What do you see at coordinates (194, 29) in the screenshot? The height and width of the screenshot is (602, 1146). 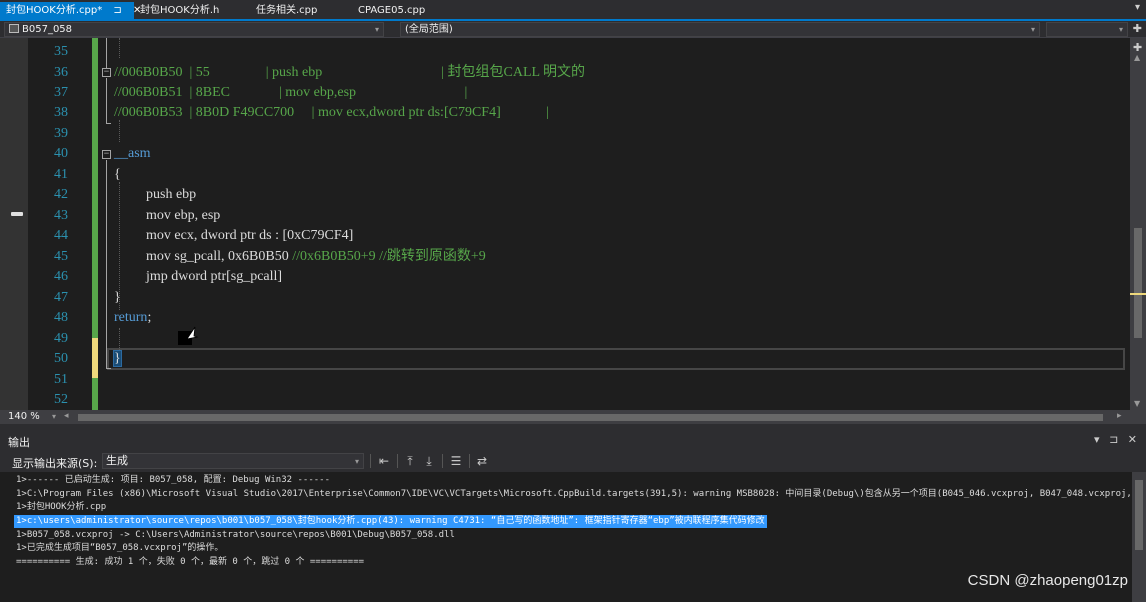 I see `project-dropdown: B057_058 ▾` at bounding box center [194, 29].